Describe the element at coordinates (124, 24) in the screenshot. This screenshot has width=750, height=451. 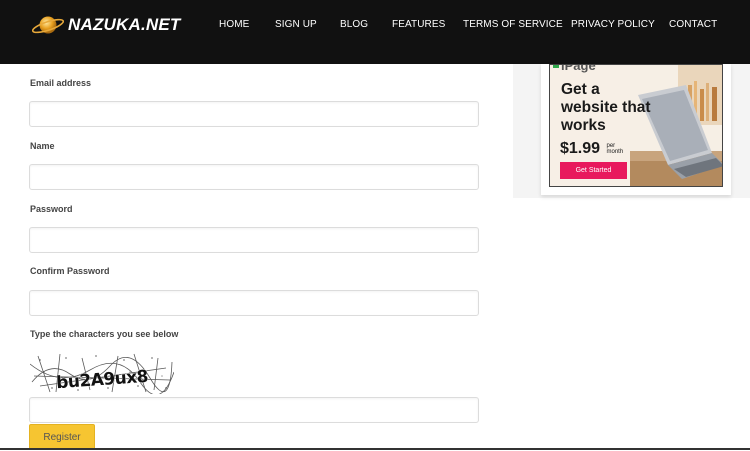
I see `logo-text: NAZUKA.NET` at that location.